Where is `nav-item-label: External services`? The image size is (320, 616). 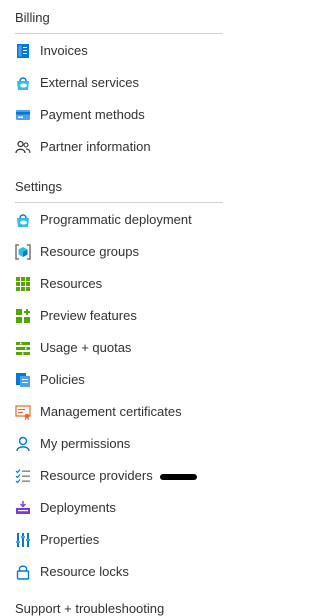 nav-item-label: External services is located at coordinates (89, 82).